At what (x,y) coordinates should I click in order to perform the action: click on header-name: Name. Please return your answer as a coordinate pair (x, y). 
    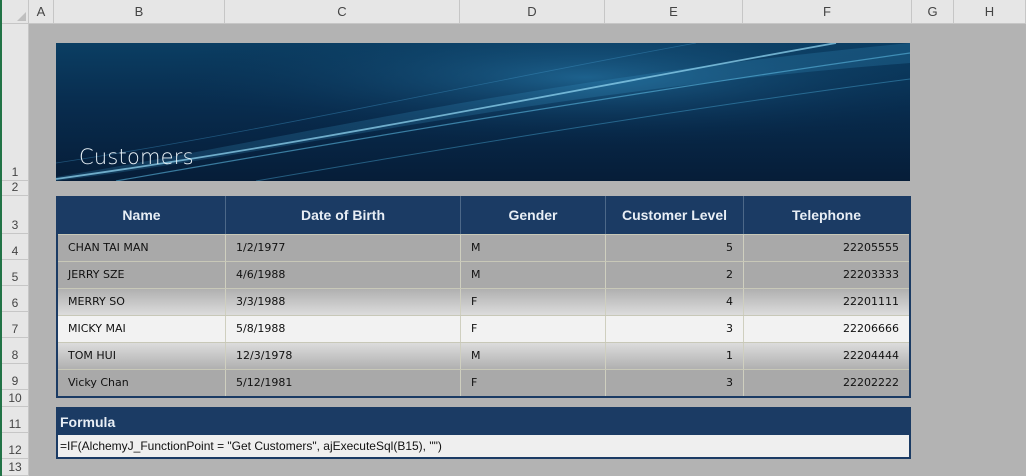
    Looking at the image, I should click on (142, 215).